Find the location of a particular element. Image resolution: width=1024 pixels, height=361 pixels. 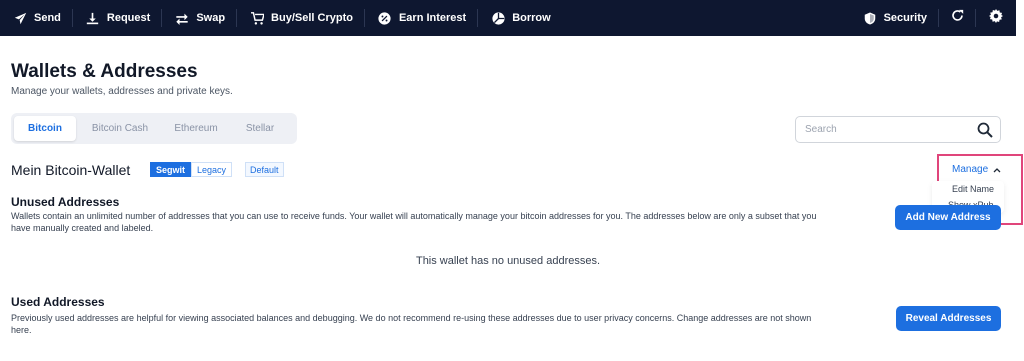

nav-borrow: Borrow is located at coordinates (520, 18).